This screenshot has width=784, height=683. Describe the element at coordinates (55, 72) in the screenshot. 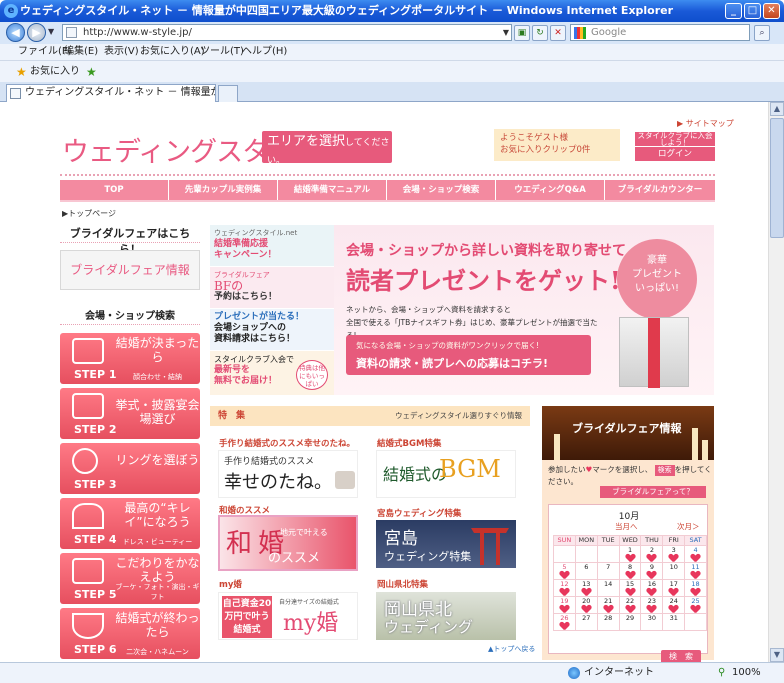

I see `favorites-button: お気に入り` at that location.